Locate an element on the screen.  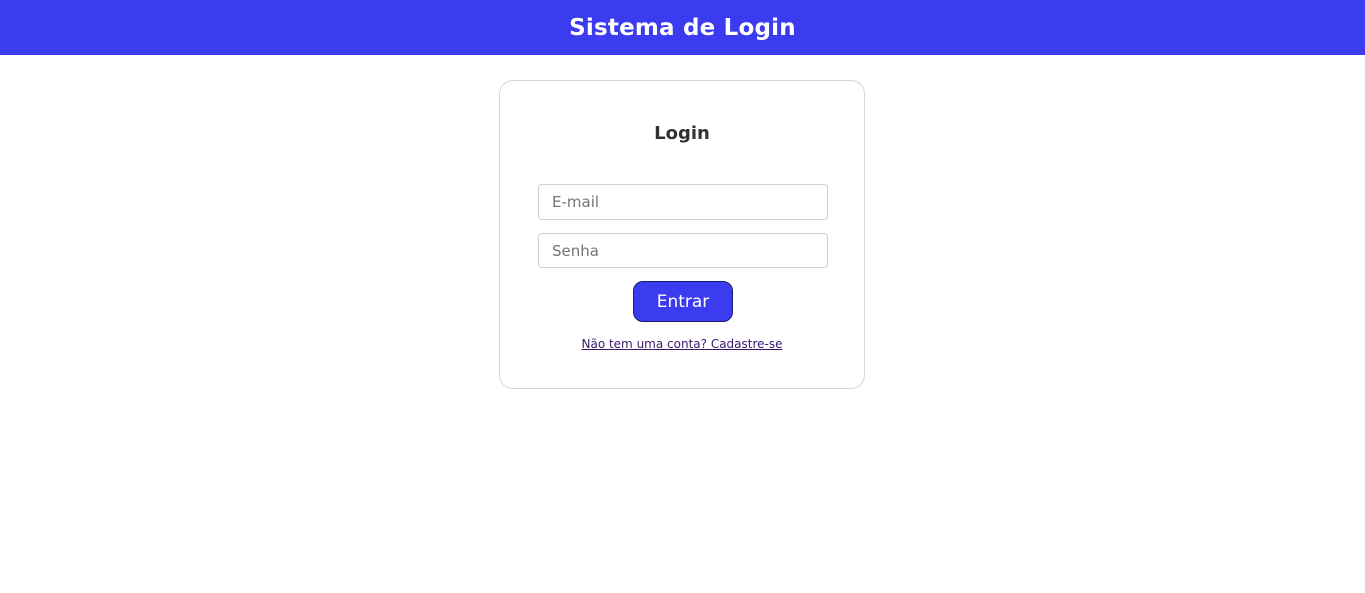
app-header: Sistema de Login is located at coordinates (682, 27).